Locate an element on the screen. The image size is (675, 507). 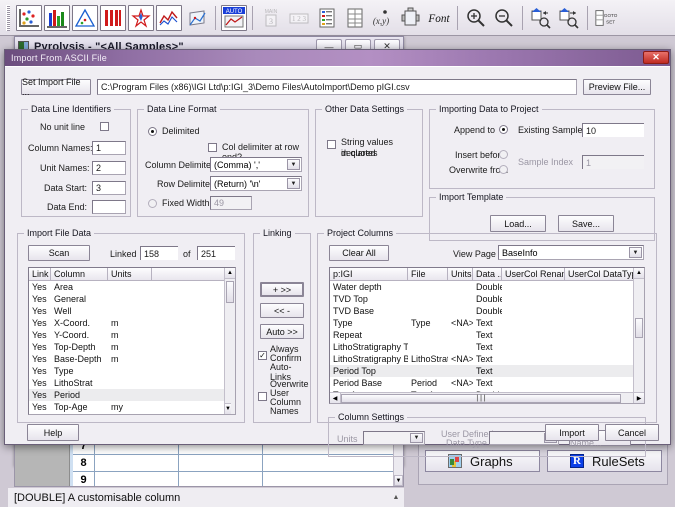
linked-count-input: 158 is located at coordinates (159, 253).